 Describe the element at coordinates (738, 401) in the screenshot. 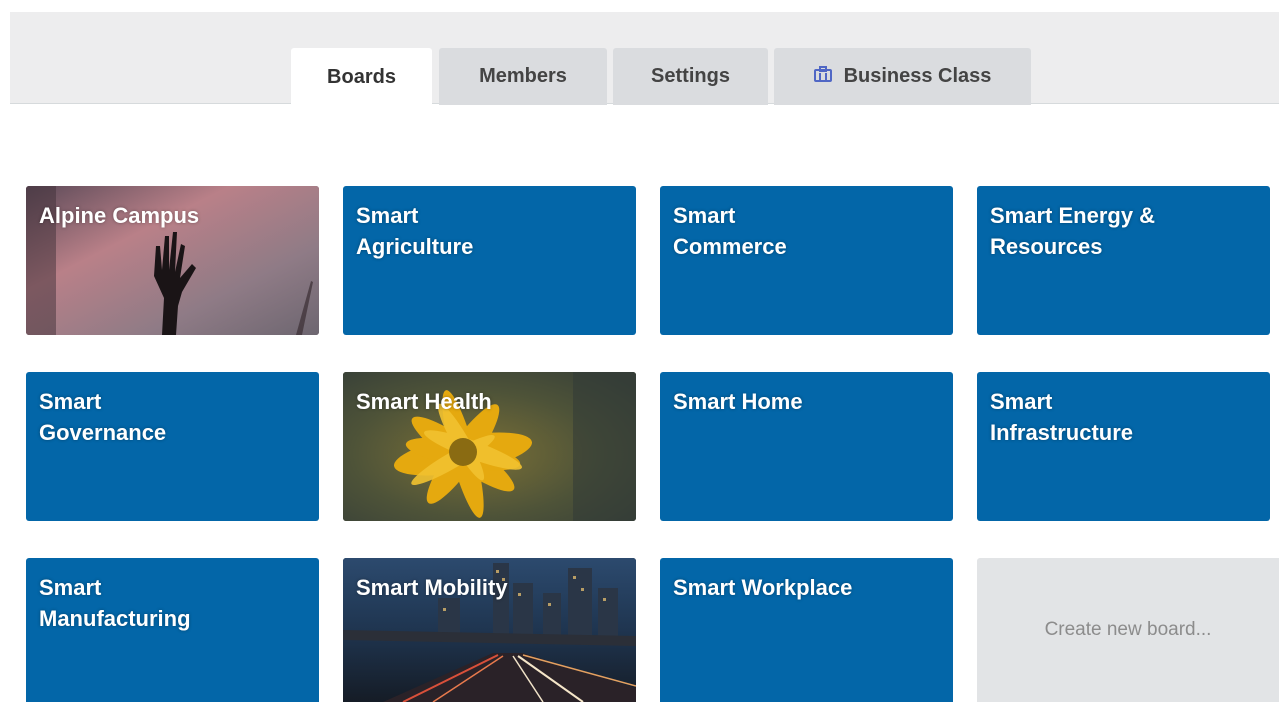

I see `board-title: Smart Home` at that location.